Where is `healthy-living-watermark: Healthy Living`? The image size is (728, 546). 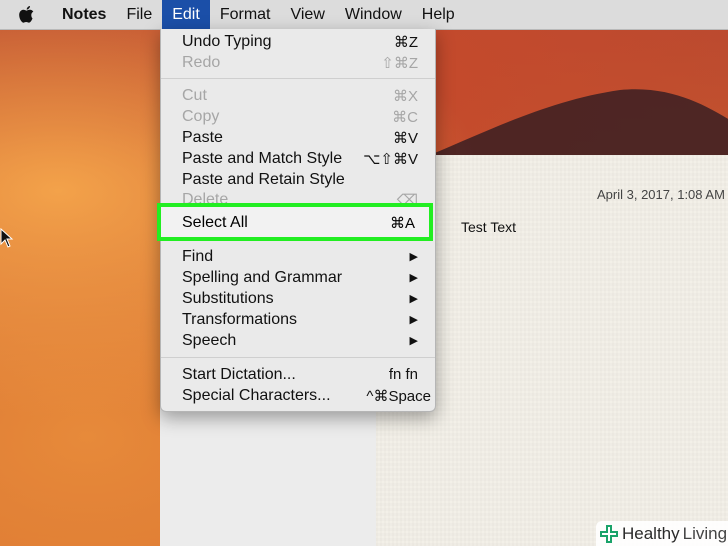
healthy-living-watermark: Healthy Living is located at coordinates (662, 533).